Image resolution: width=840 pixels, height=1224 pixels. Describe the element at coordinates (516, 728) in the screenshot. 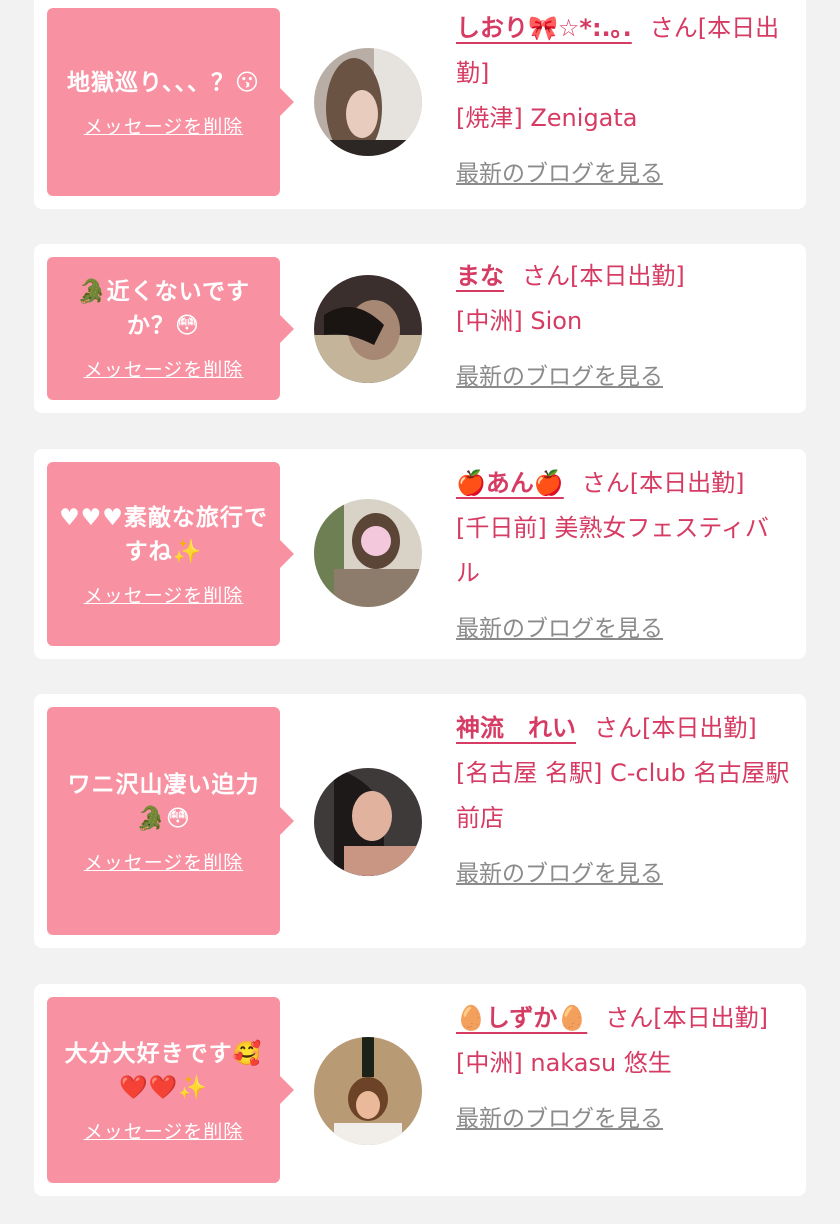

I see `cast-name-link: 神流 れい` at that location.